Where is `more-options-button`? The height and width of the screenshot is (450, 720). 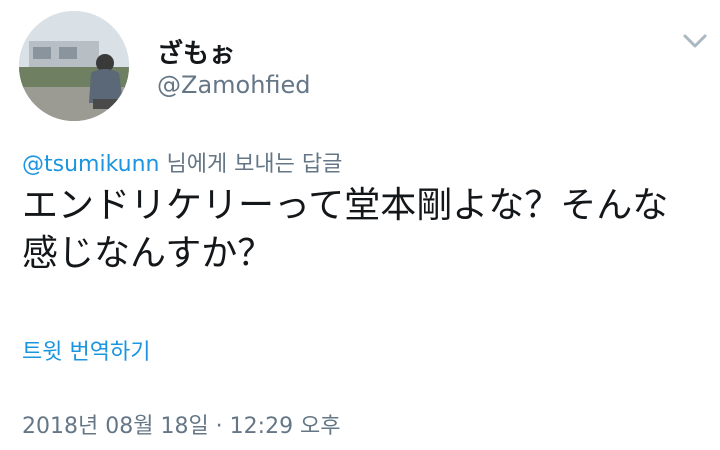
more-options-button is located at coordinates (695, 41).